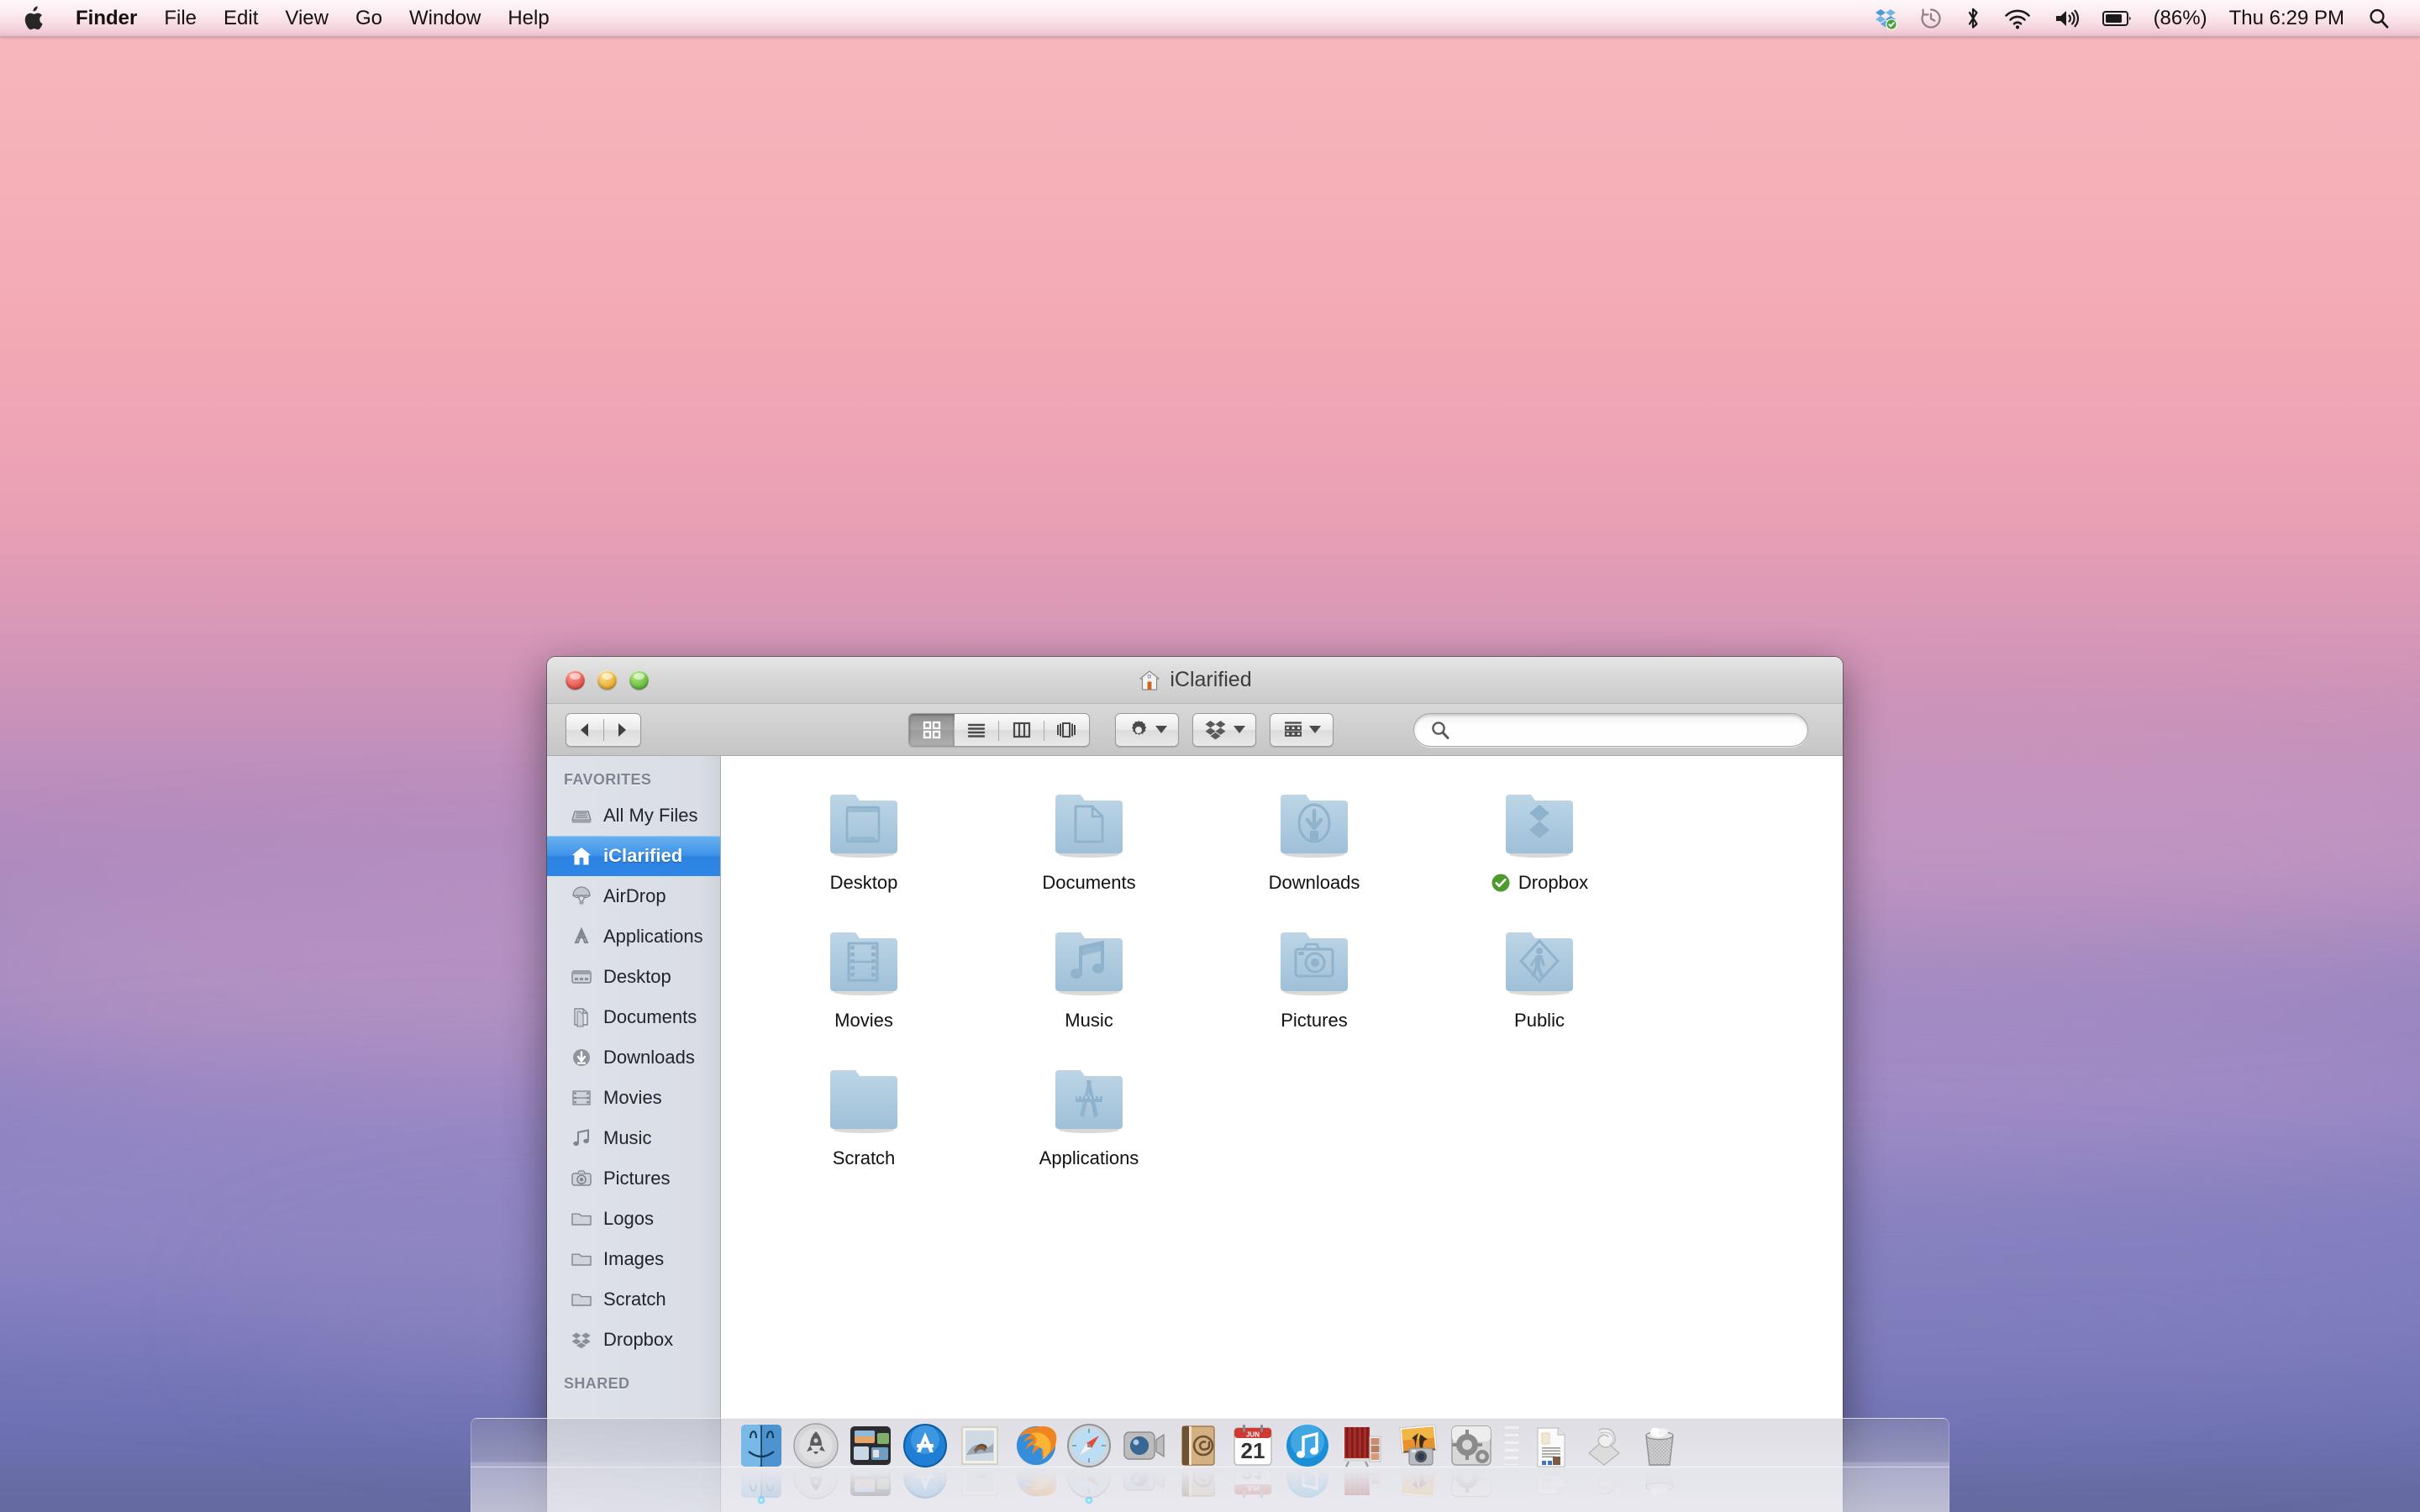 This screenshot has height=1512, width=2420. What do you see at coordinates (1089, 977) in the screenshot?
I see `file-item: Music` at bounding box center [1089, 977].